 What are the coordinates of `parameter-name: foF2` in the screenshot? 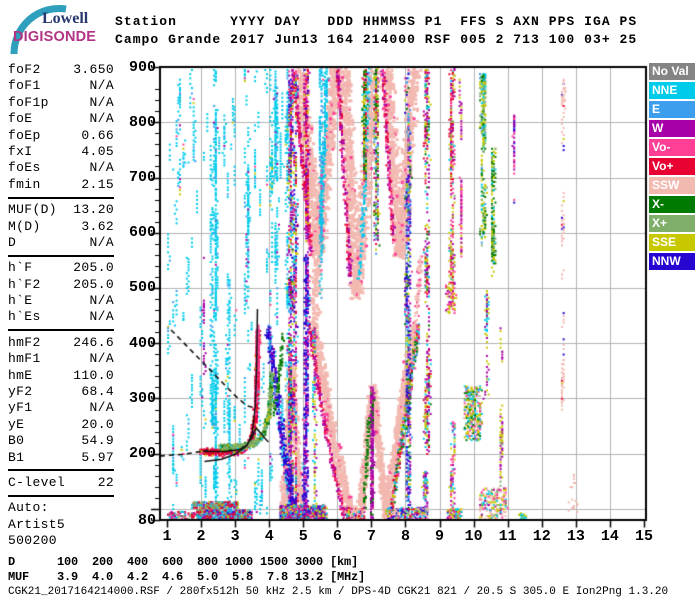 It's located at (24, 69).